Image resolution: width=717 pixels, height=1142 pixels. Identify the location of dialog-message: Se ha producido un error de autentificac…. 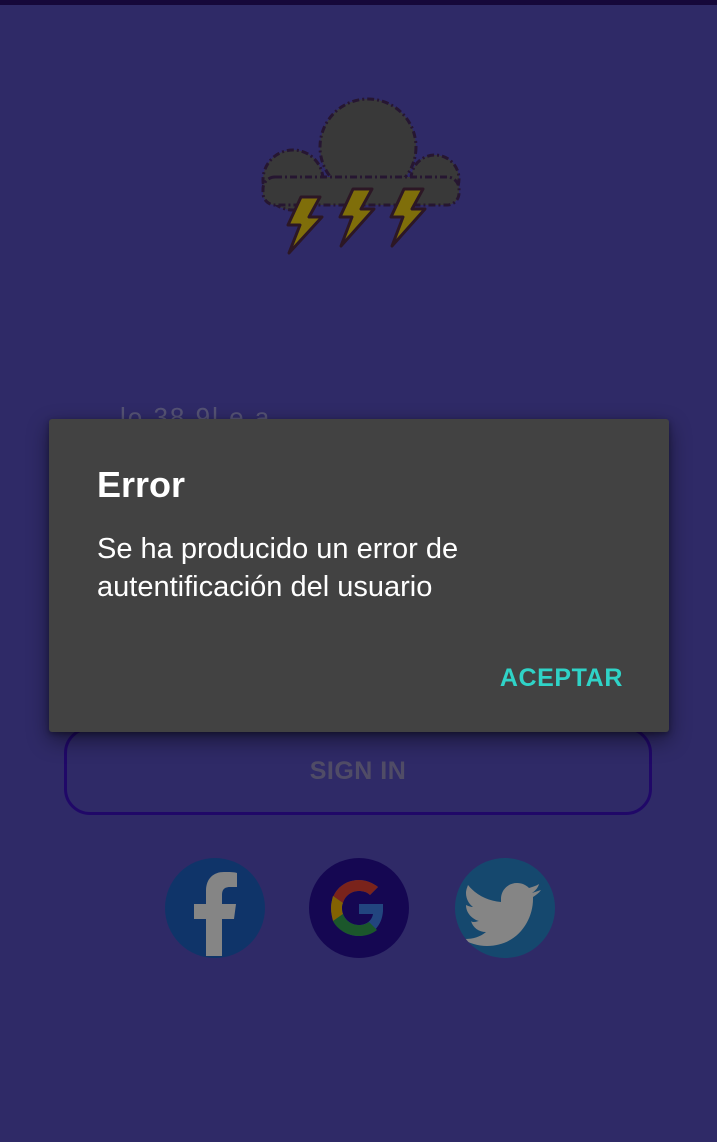
(278, 568).